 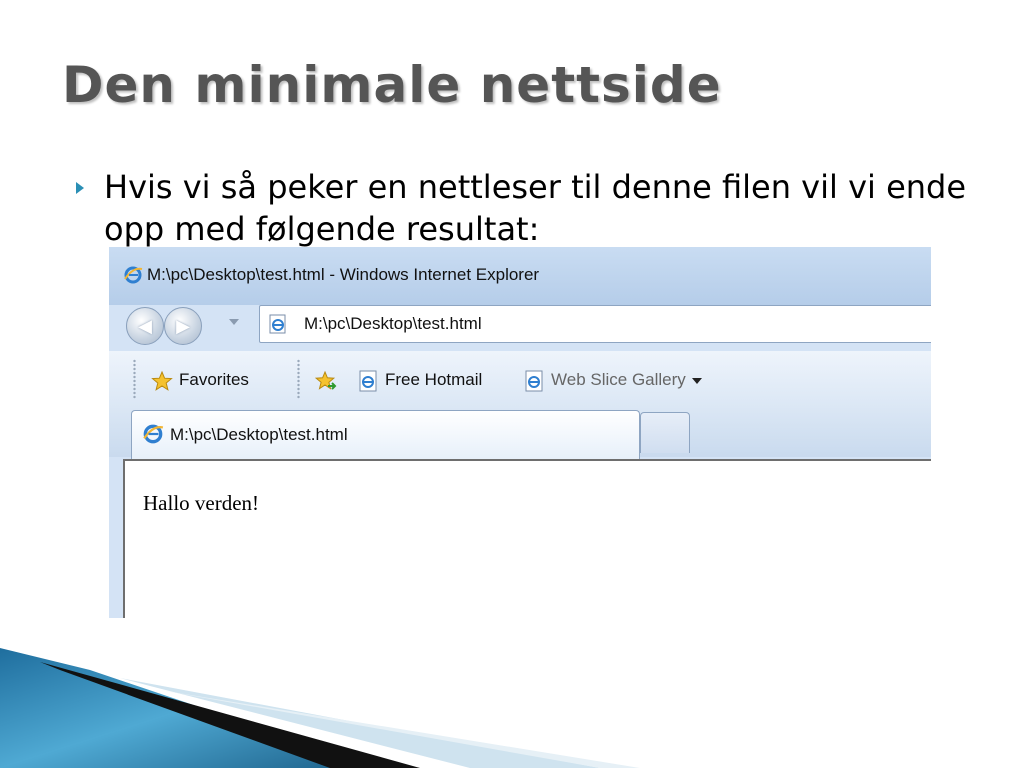 I want to click on bullet-arrow-icon, so click(x=80, y=188).